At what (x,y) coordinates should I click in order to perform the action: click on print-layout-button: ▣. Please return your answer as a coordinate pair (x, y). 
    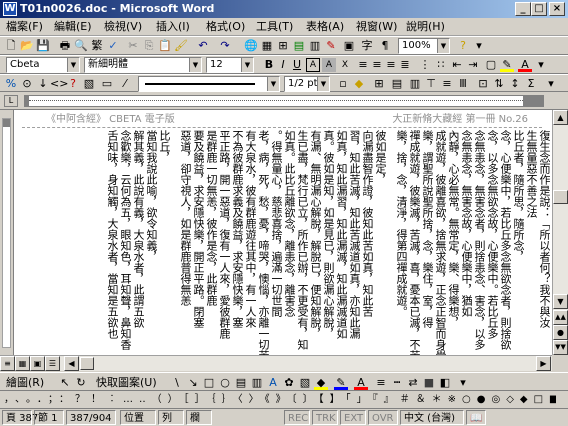
    Looking at the image, I should click on (37, 363).